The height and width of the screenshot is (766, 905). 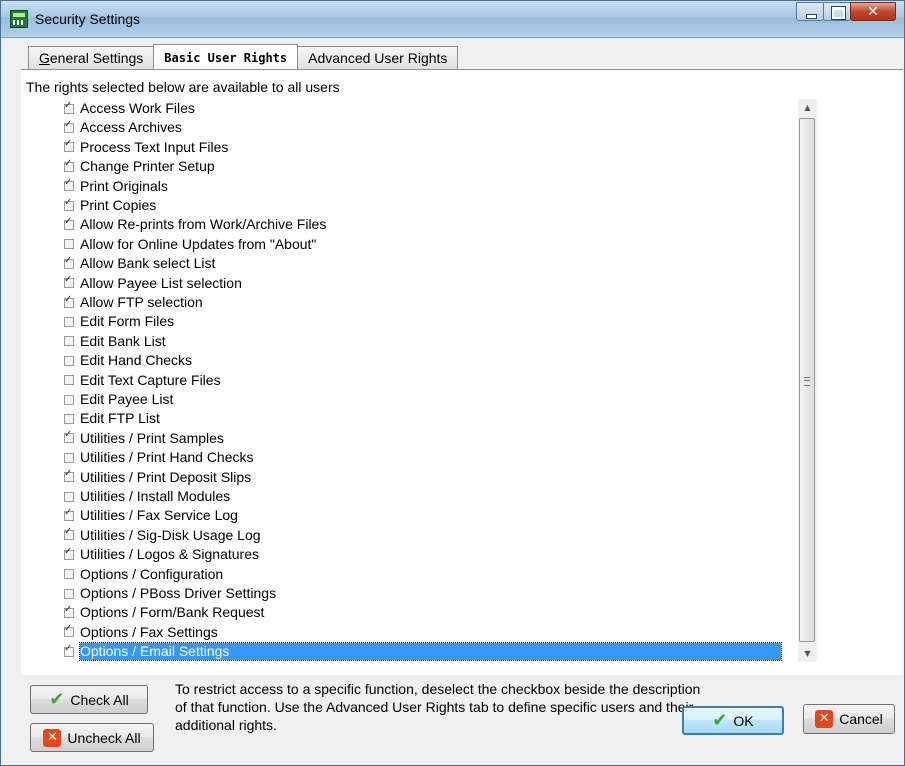 I want to click on right-item: Change Printer Setup, so click(x=421, y=166).